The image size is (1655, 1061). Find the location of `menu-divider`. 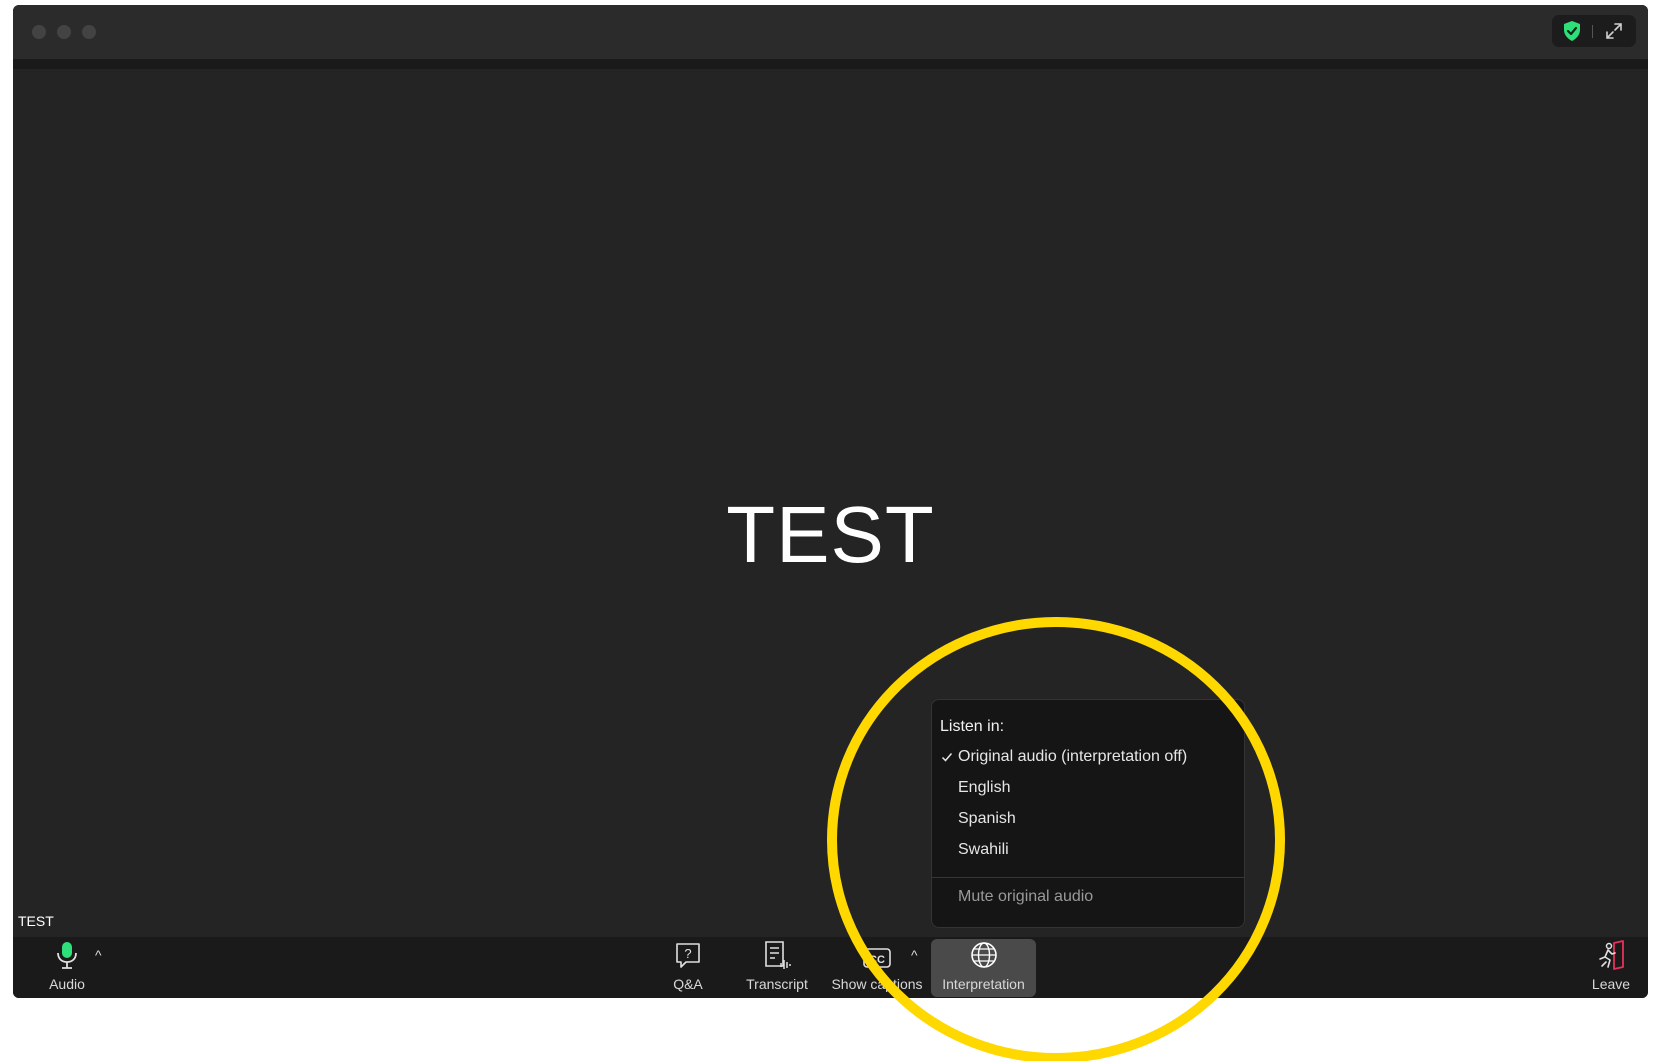

menu-divider is located at coordinates (1088, 877).